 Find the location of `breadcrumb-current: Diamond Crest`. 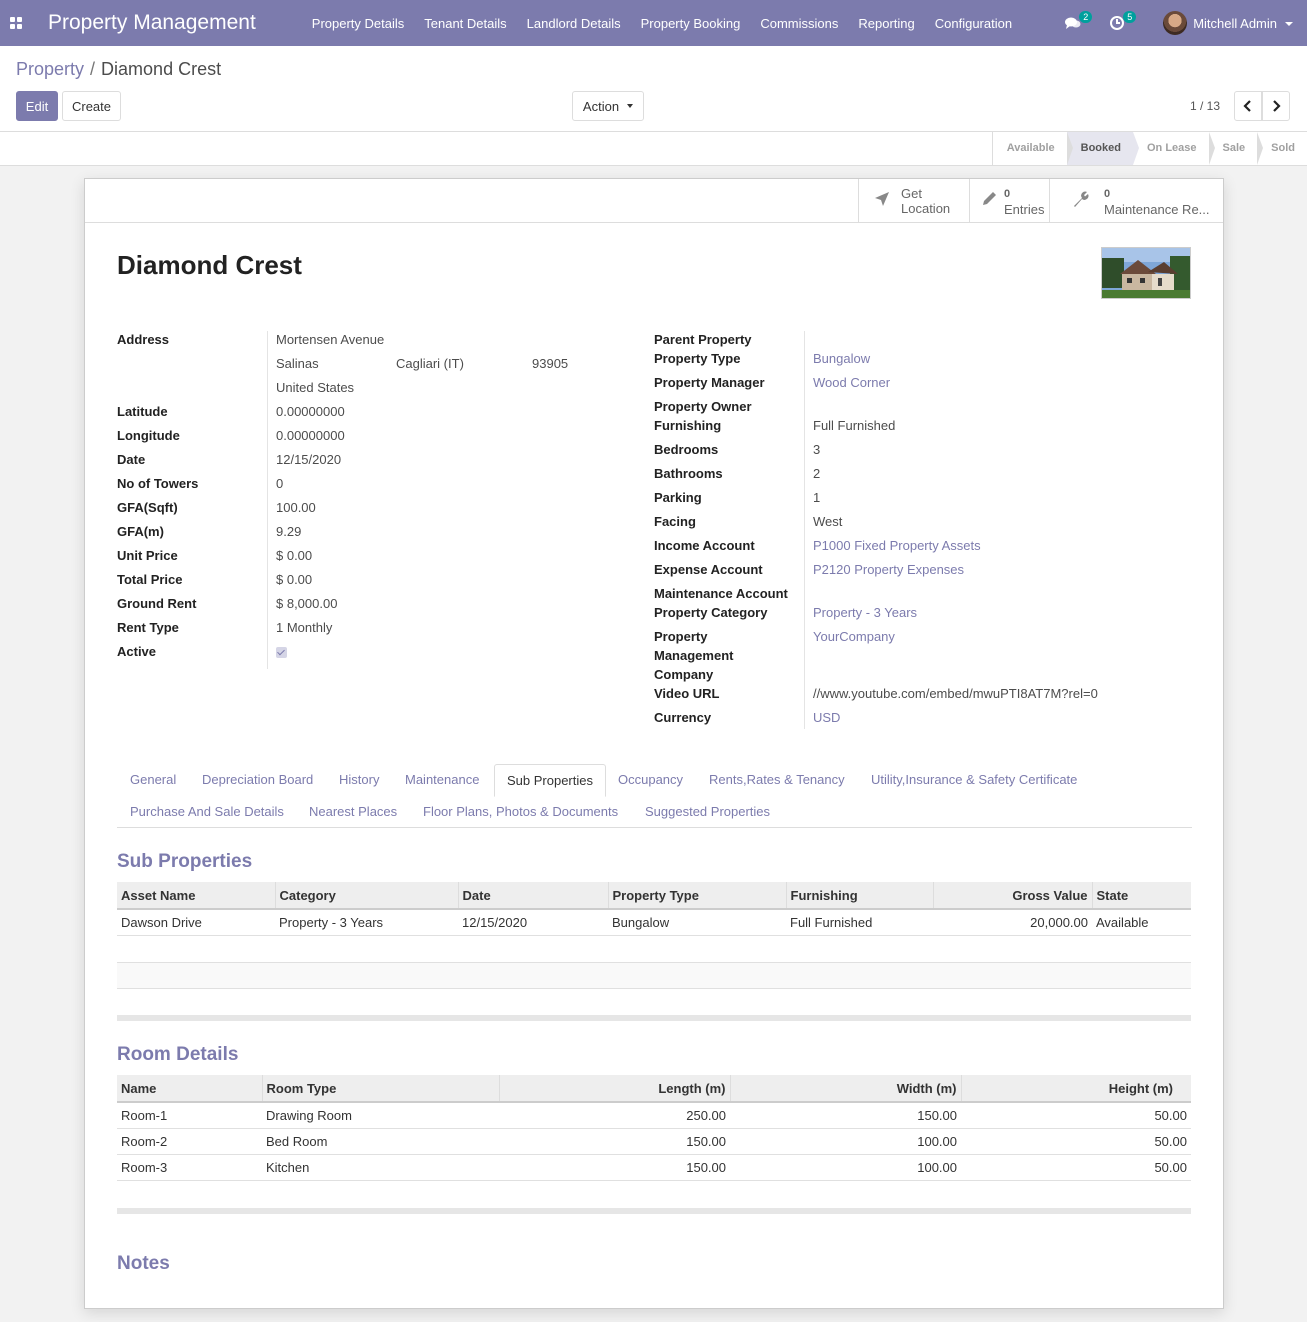

breadcrumb-current: Diamond Crest is located at coordinates (161, 69).